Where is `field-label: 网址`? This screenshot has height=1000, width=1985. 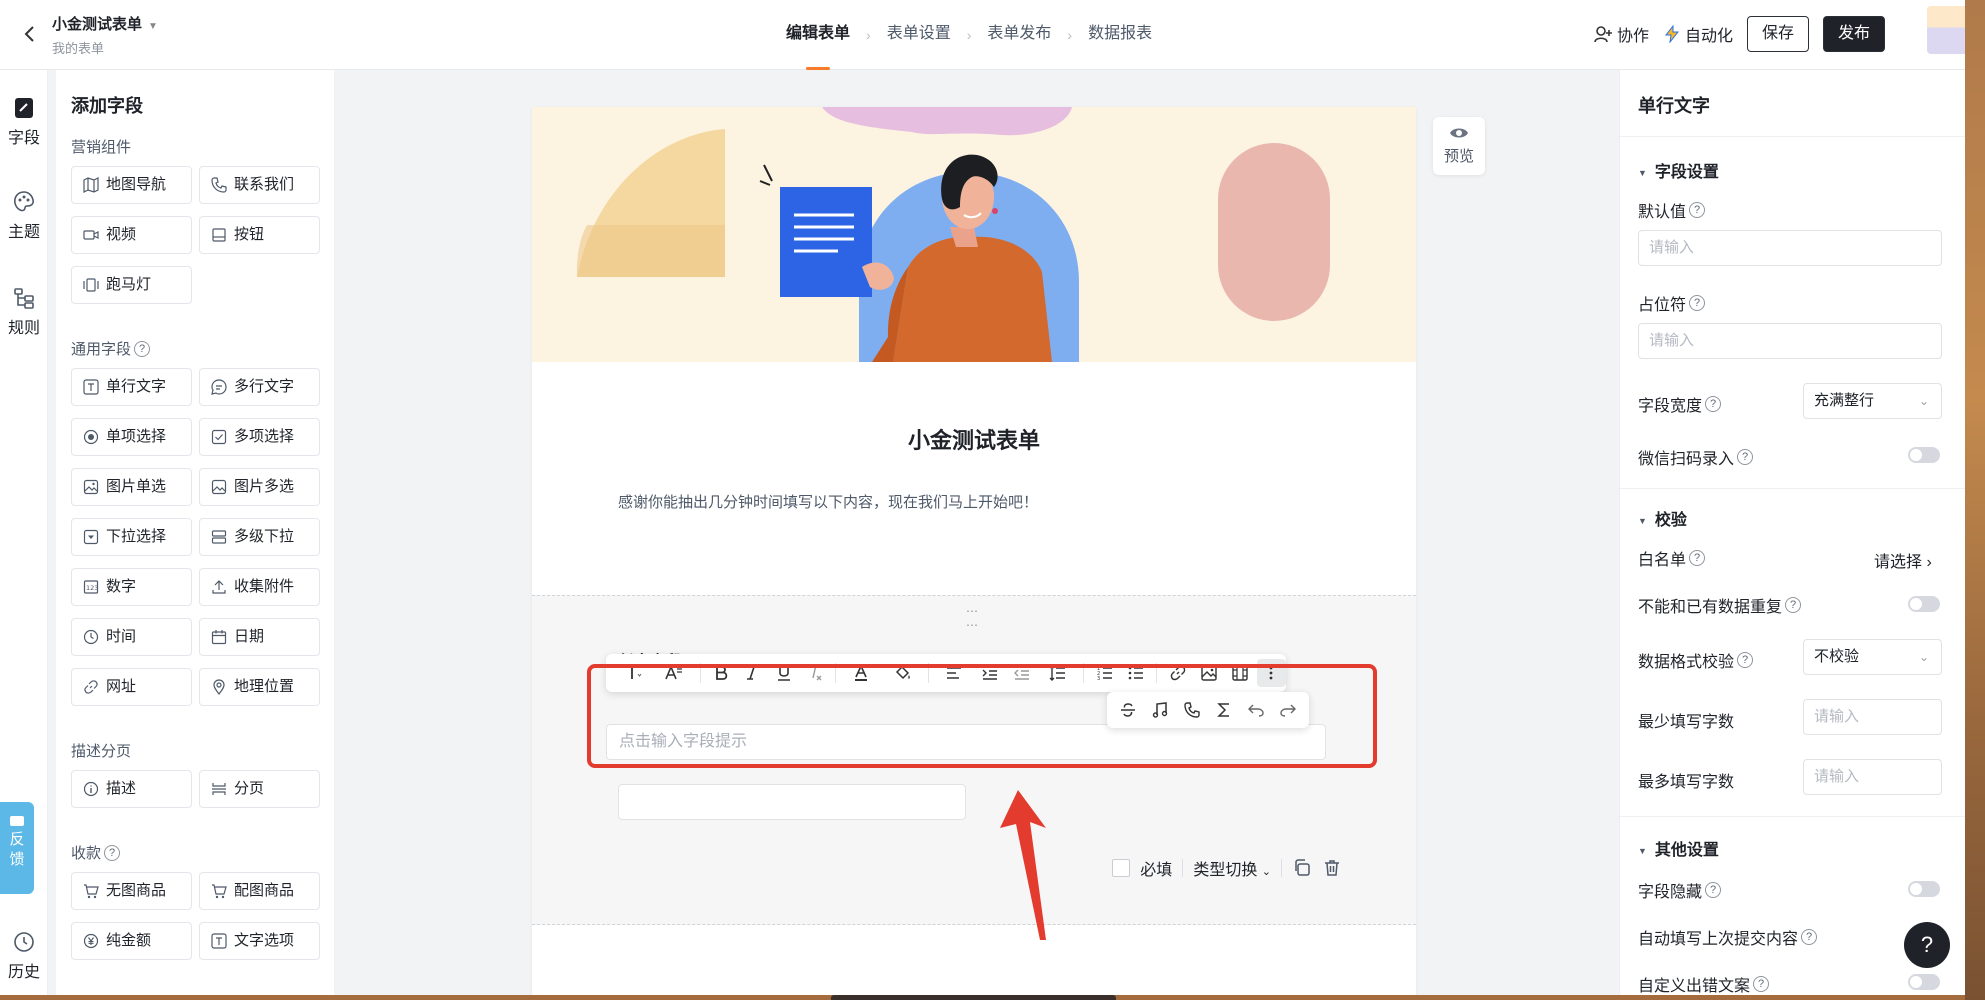
field-label: 网址 is located at coordinates (121, 686).